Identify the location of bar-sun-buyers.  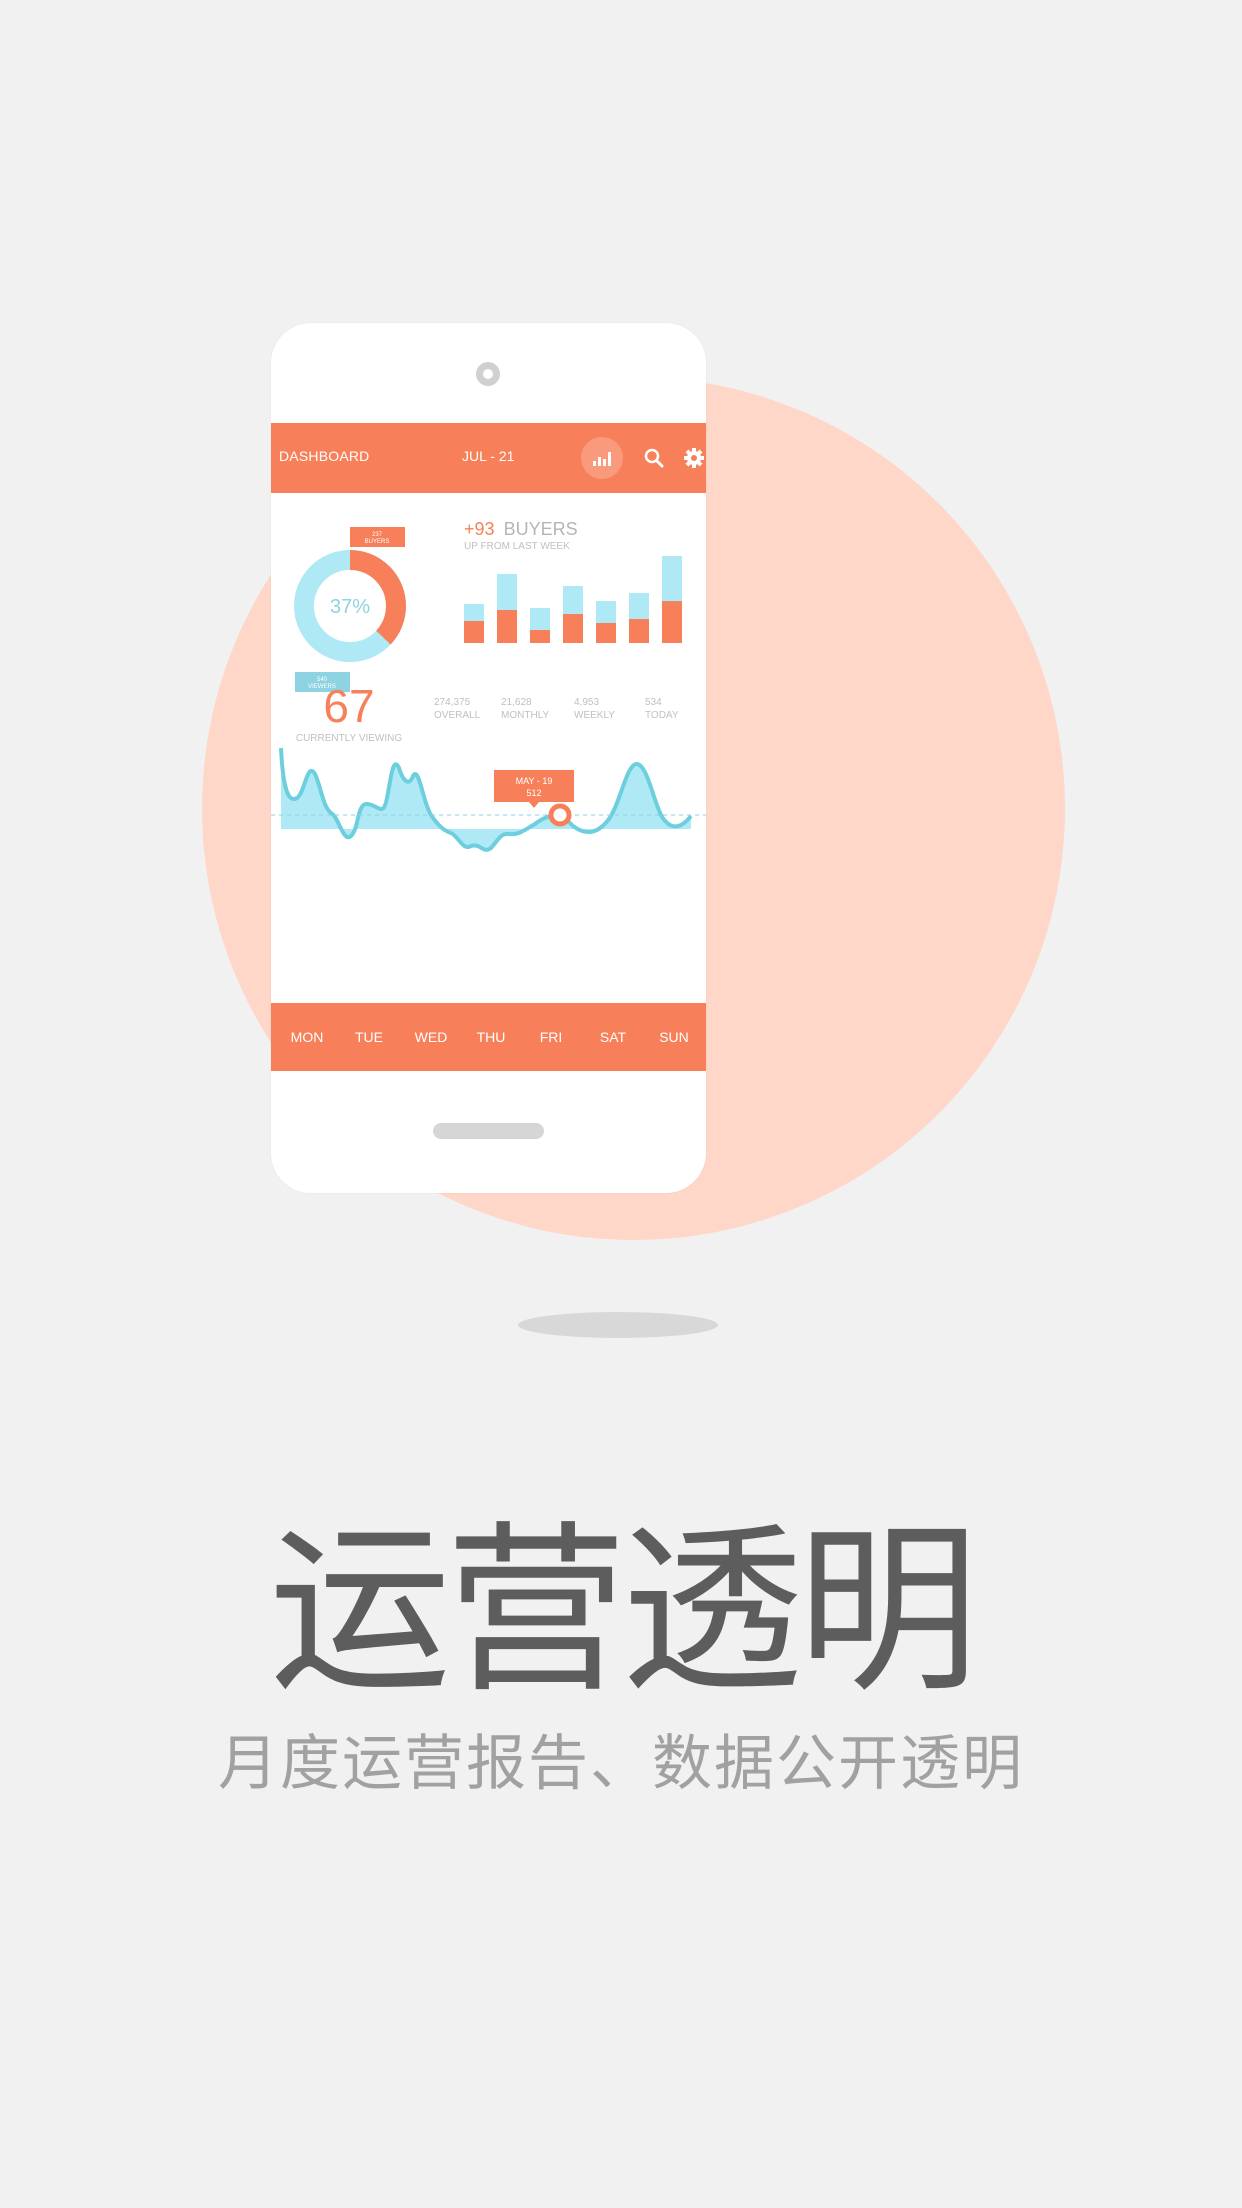
(672, 622).